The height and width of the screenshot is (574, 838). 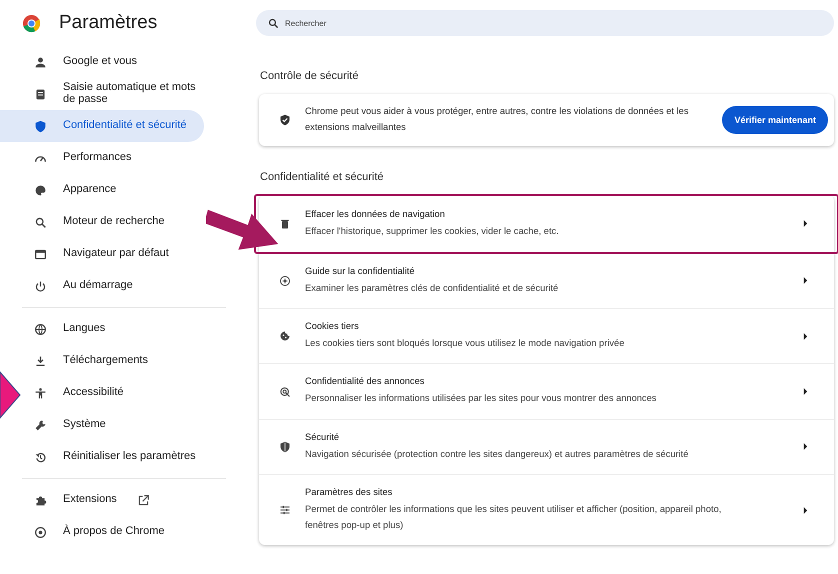 What do you see at coordinates (124, 425) in the screenshot?
I see `sidebar-item: Système` at bounding box center [124, 425].